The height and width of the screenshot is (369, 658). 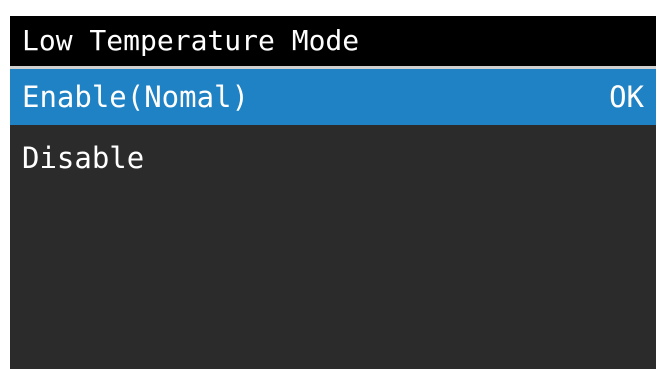 I want to click on ok-indicator: OK, so click(x=626, y=97).